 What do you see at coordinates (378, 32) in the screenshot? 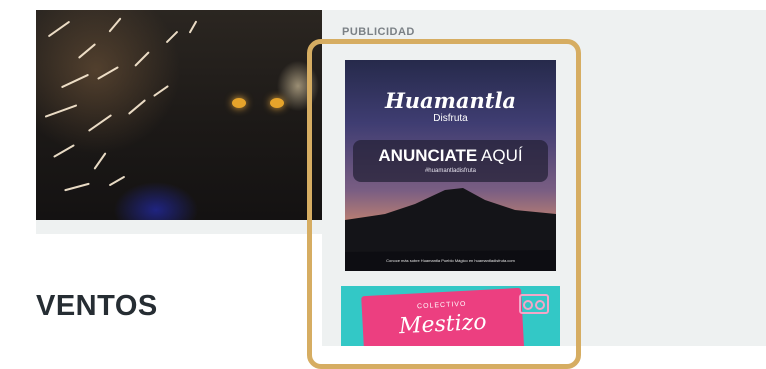
I see `sidebar-title: PUBLICIDAD` at bounding box center [378, 32].